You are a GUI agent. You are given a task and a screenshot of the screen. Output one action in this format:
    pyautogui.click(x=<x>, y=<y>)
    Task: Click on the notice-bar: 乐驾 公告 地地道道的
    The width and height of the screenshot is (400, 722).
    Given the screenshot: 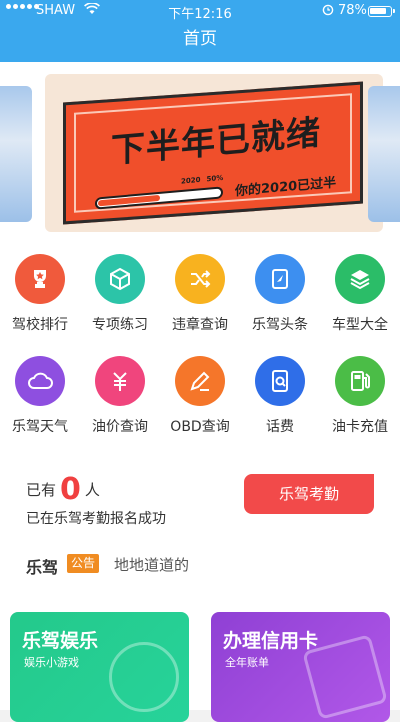 What is the action you would take?
    pyautogui.click(x=200, y=562)
    